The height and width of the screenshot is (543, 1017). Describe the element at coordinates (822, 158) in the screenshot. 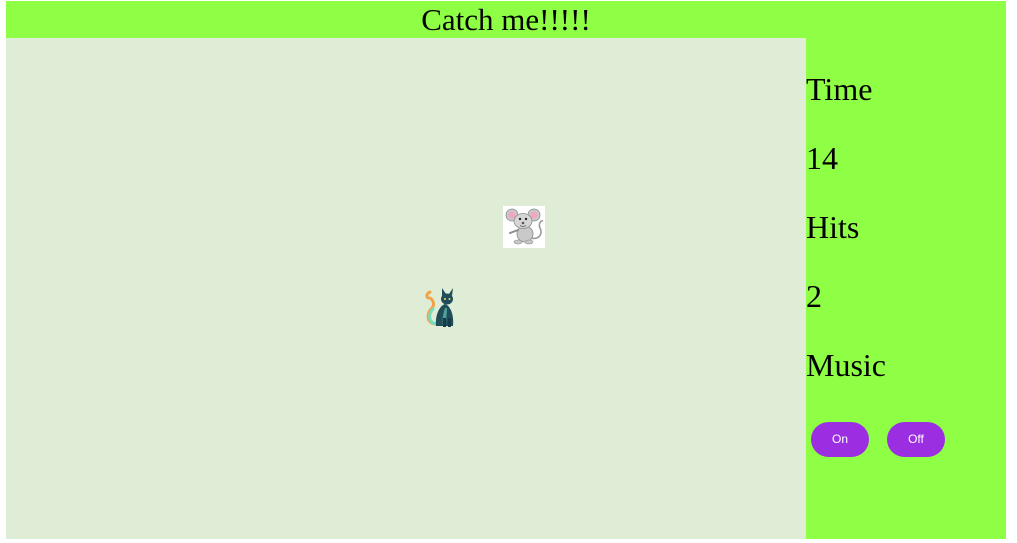

I see `time-value: 14` at that location.